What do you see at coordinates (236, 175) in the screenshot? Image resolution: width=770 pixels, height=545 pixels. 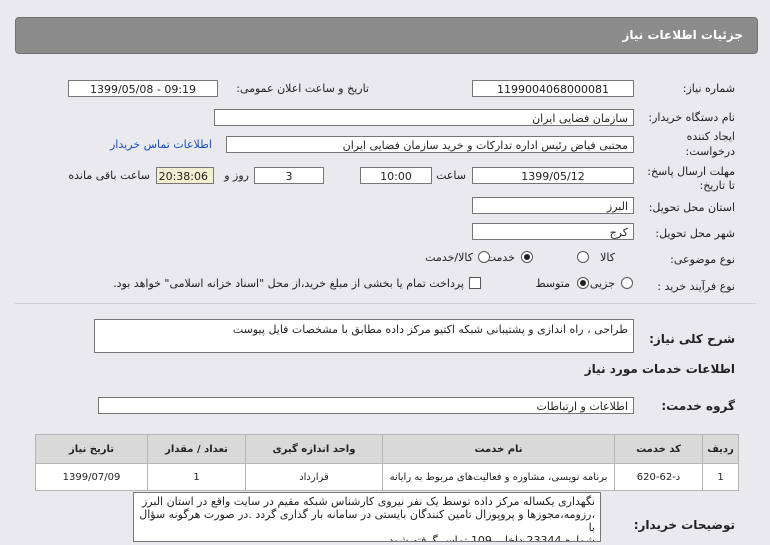 I see `days-label: روز و` at bounding box center [236, 175].